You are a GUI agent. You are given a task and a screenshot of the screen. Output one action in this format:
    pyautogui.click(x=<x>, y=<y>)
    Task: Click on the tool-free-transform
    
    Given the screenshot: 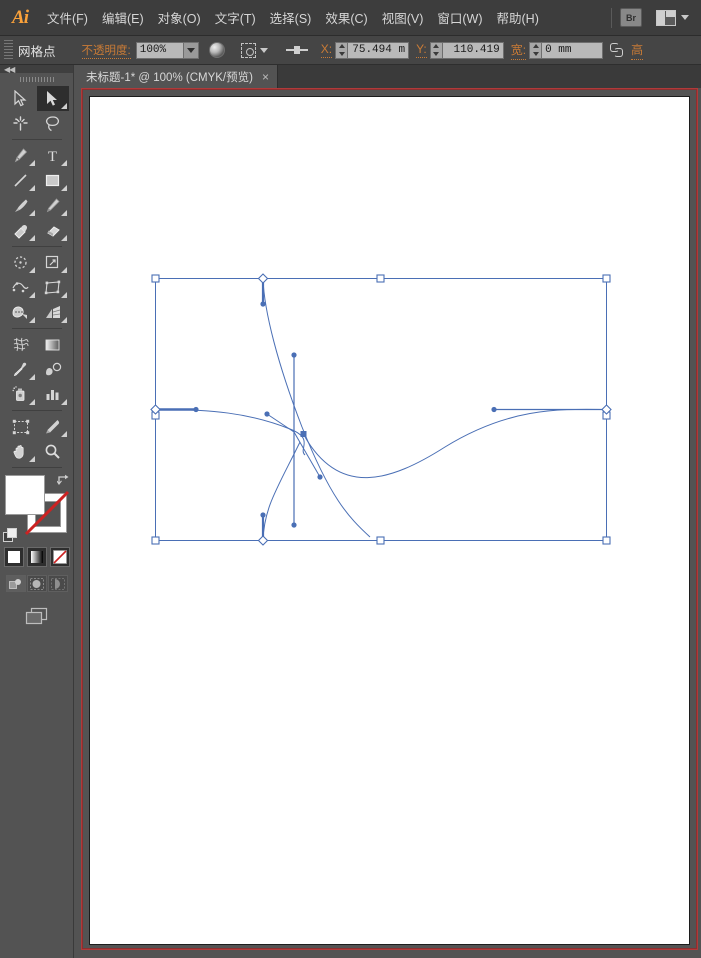 What is the action you would take?
    pyautogui.click(x=53, y=287)
    